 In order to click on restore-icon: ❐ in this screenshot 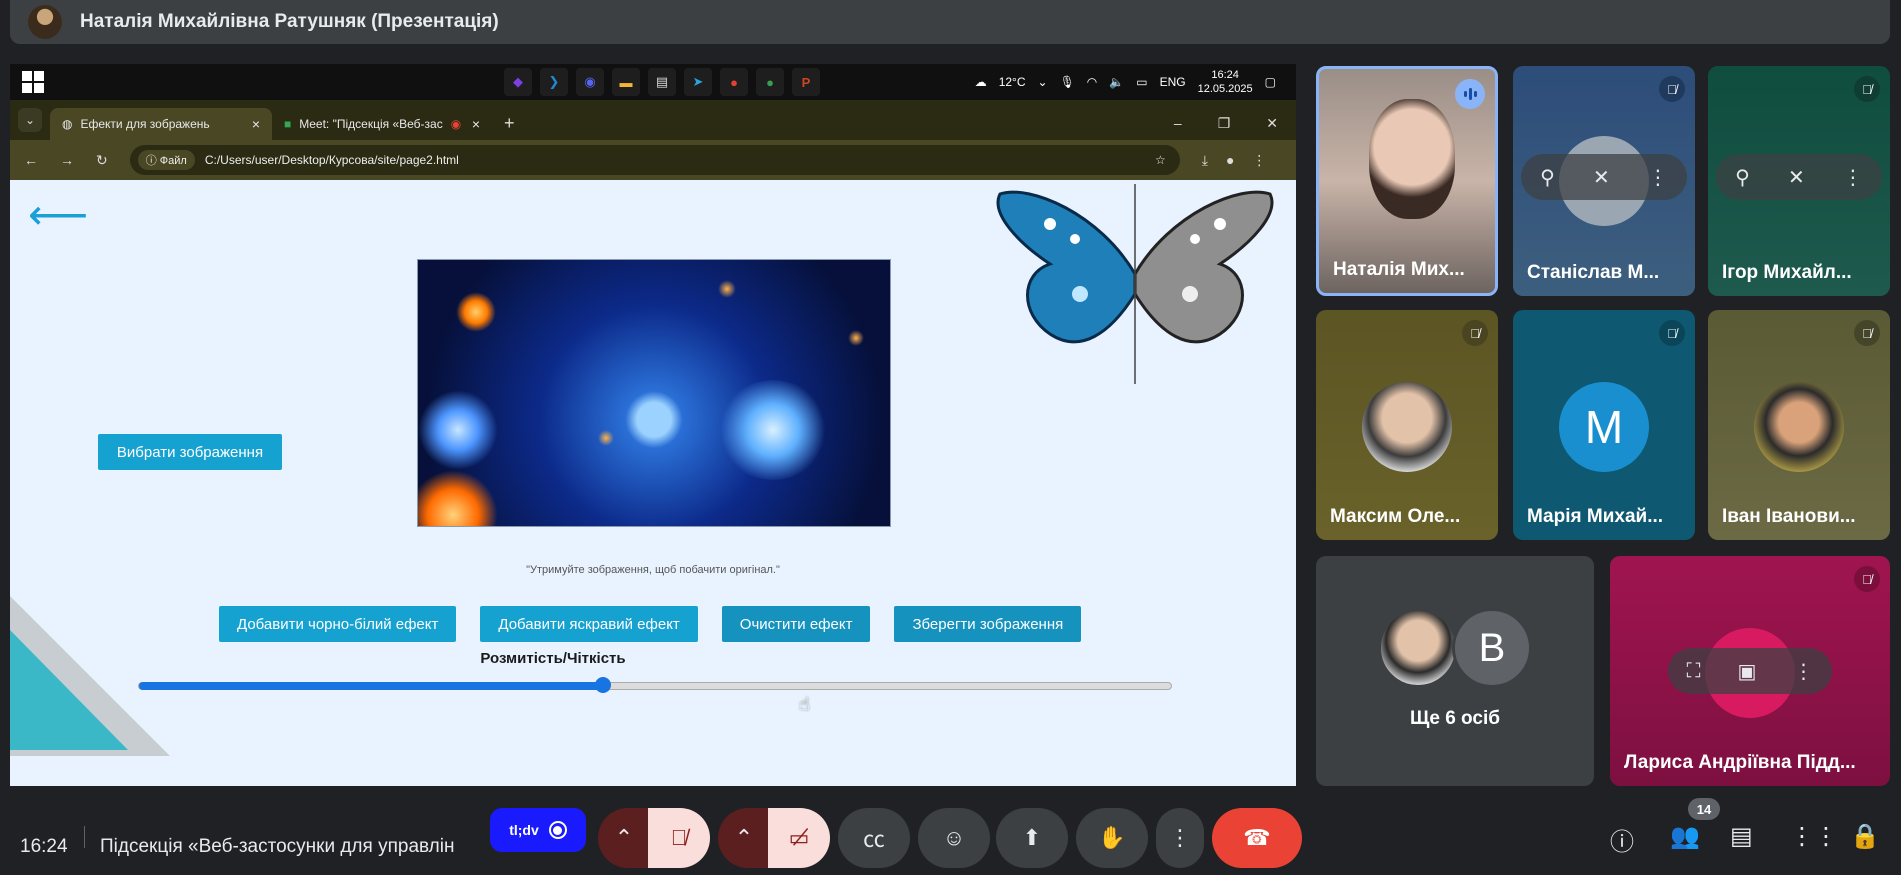, I will do `click(1224, 123)`.